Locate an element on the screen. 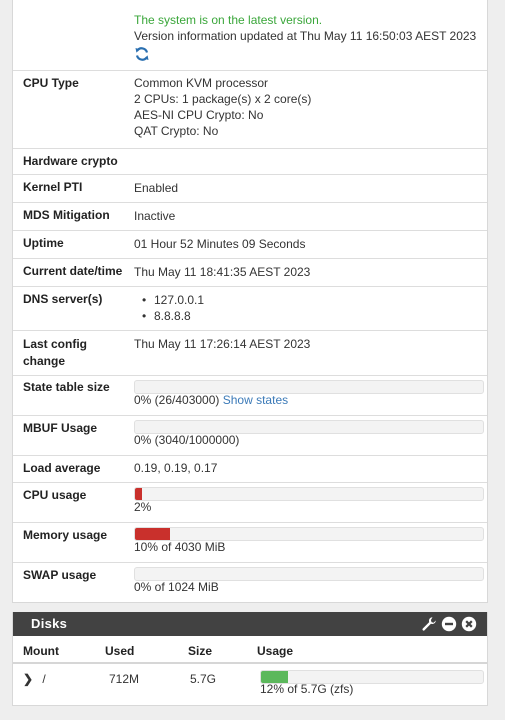  column-header-used: Used is located at coordinates (120, 651).